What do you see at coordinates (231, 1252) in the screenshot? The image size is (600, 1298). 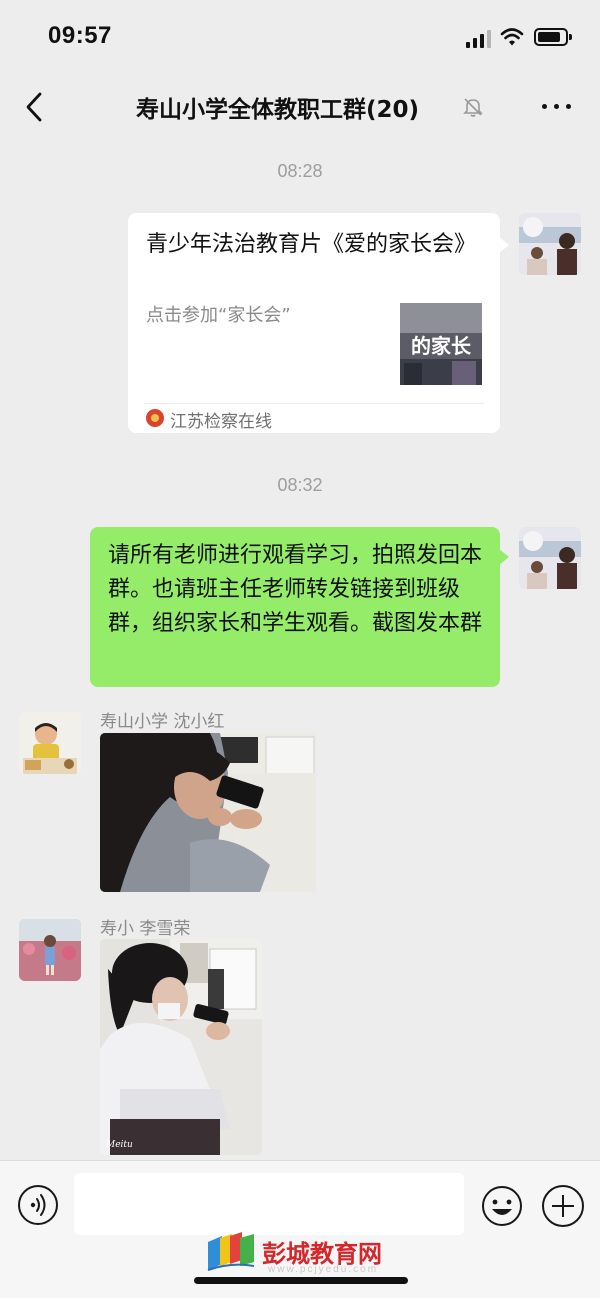 I see `book-logo-icon` at bounding box center [231, 1252].